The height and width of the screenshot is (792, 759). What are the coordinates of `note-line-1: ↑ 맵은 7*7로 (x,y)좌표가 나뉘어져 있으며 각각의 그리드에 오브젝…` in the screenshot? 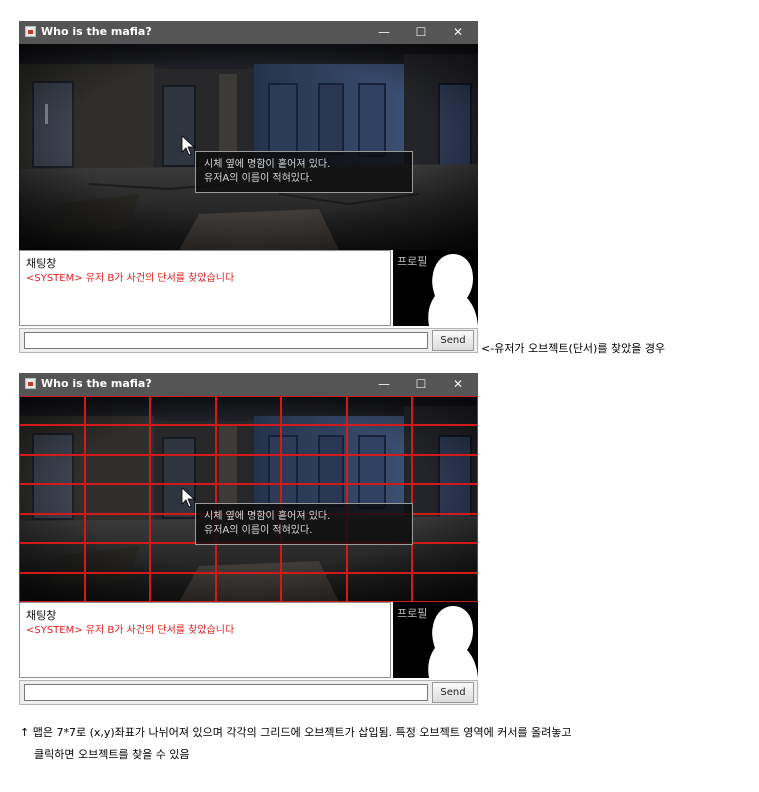 It's located at (296, 732).